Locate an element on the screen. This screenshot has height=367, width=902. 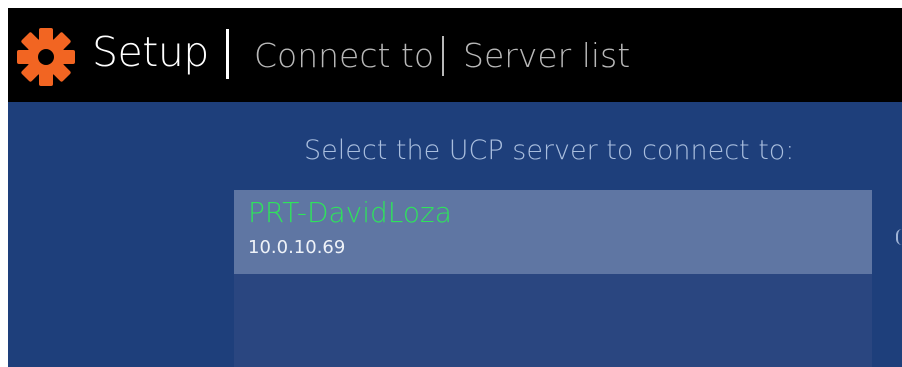
breadcrumb-divider is located at coordinates (443, 56).